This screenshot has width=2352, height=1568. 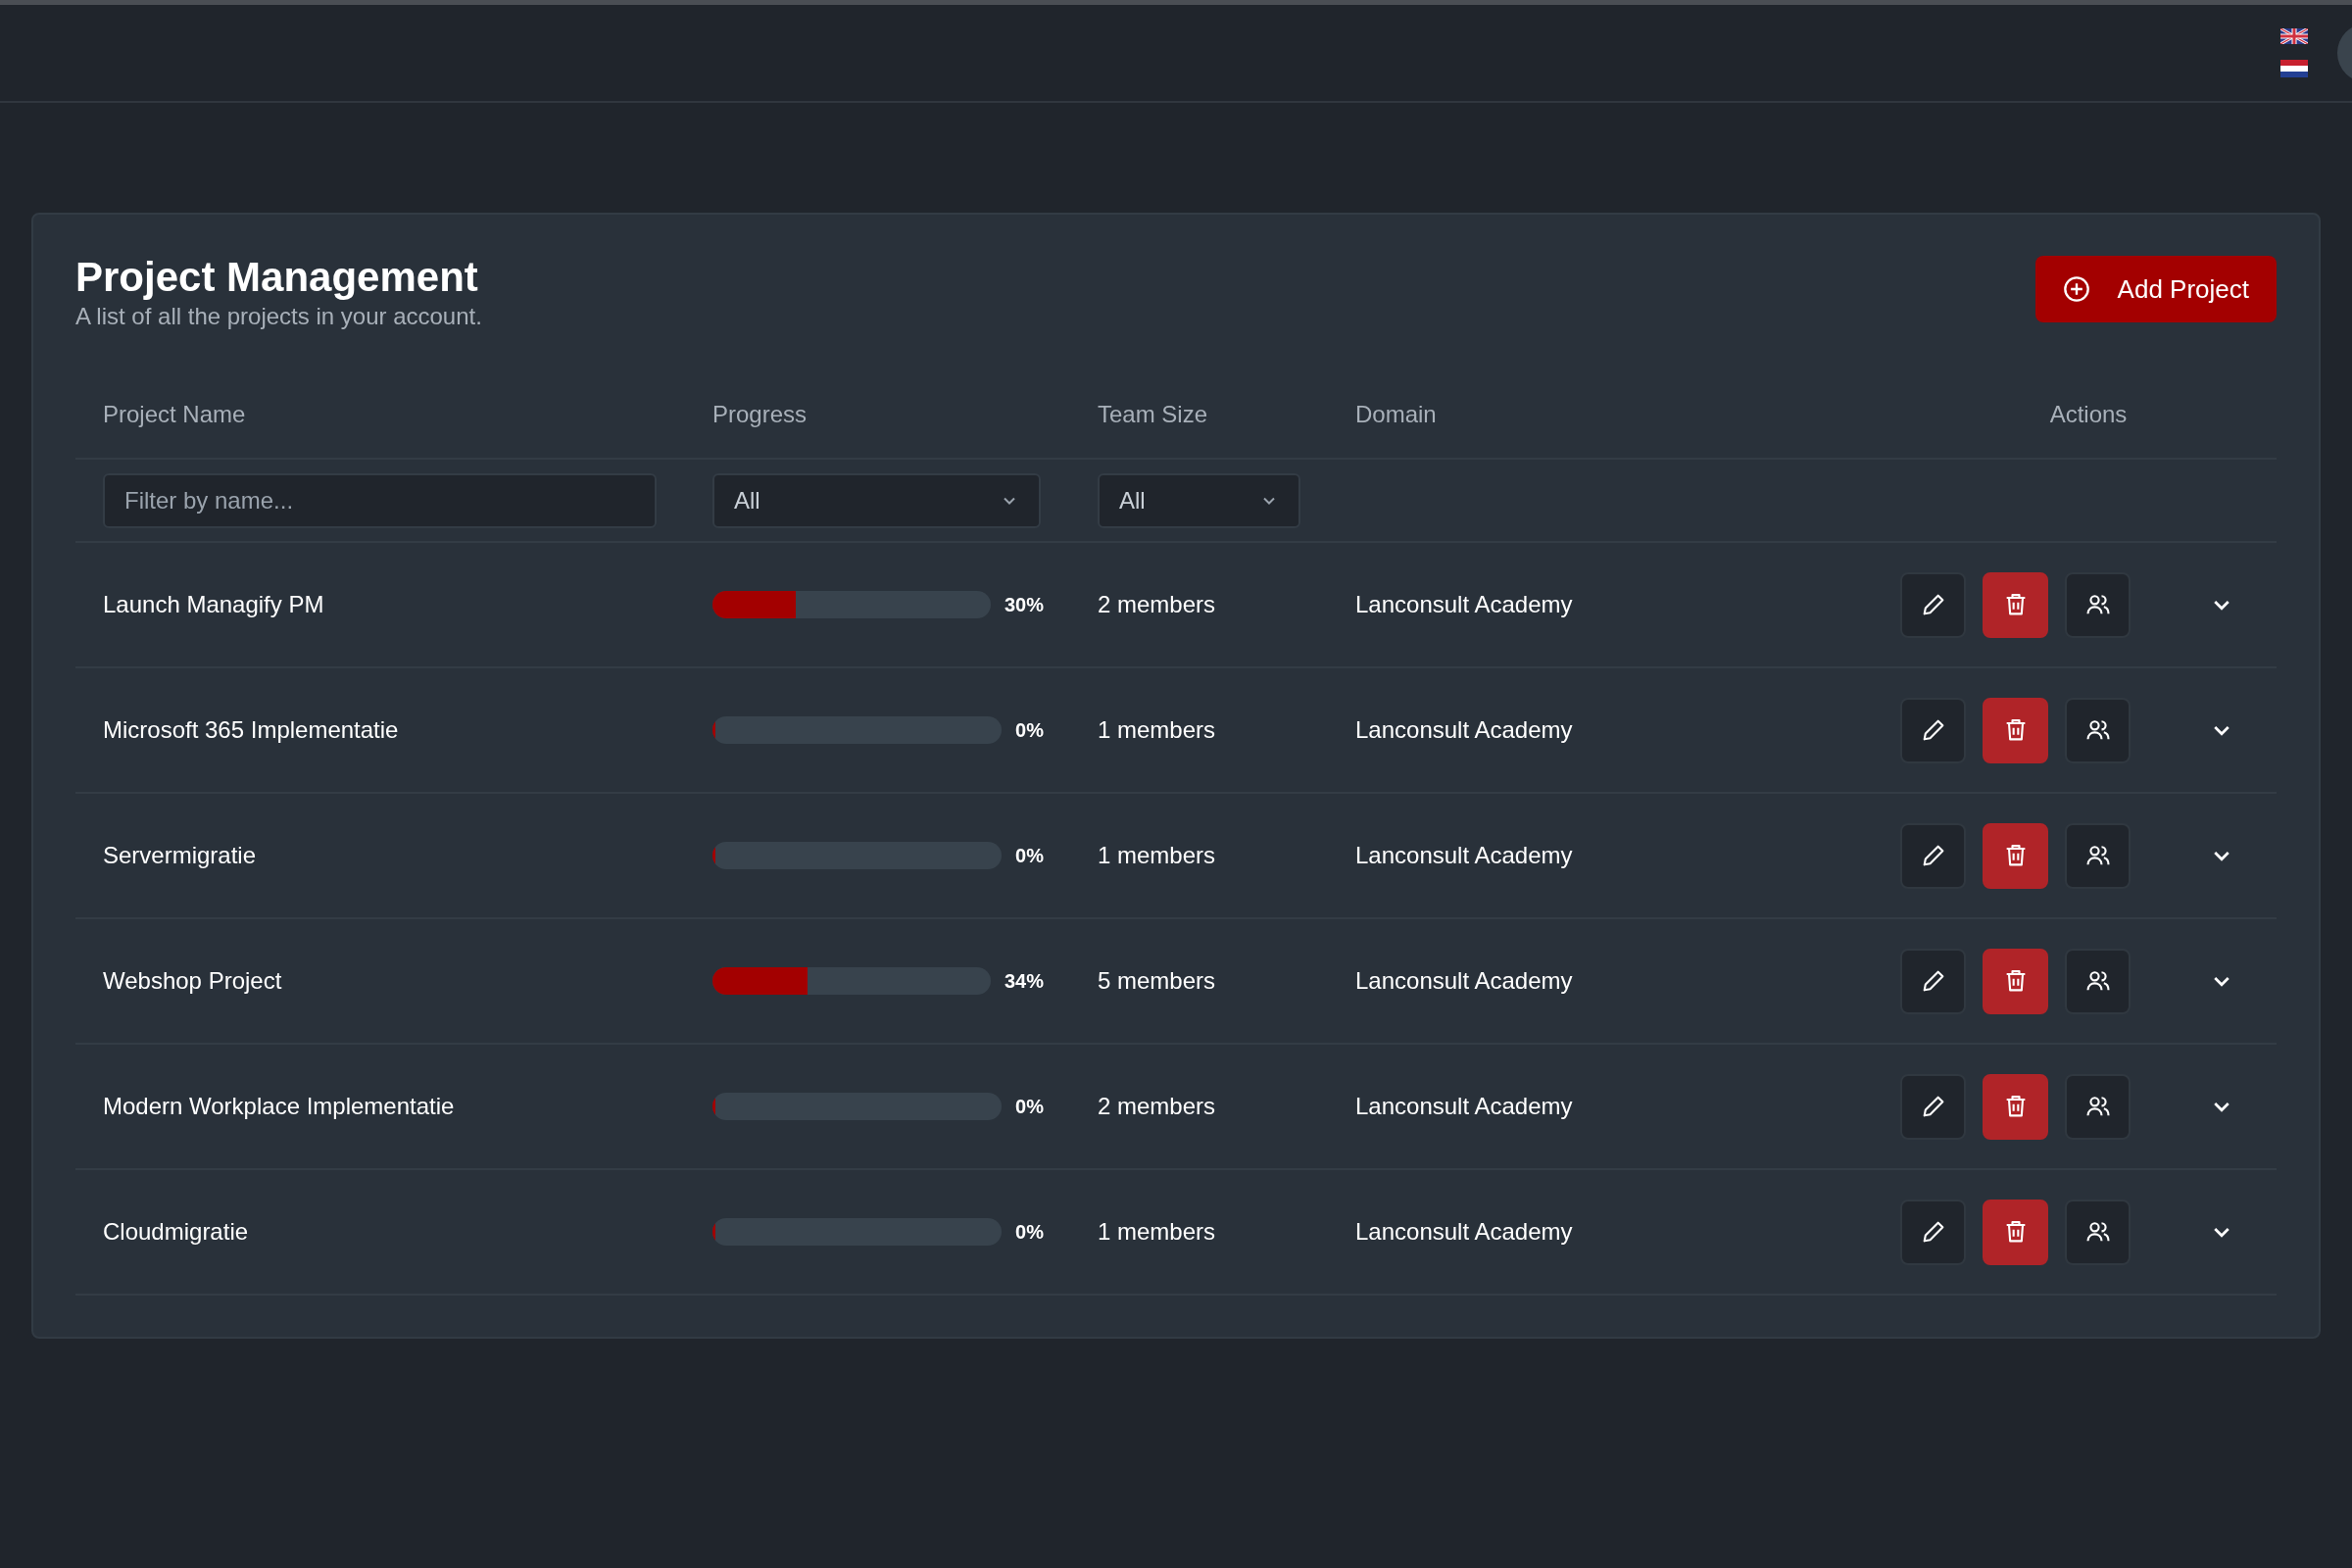 I want to click on progress-percent: 30%, so click(x=1024, y=604).